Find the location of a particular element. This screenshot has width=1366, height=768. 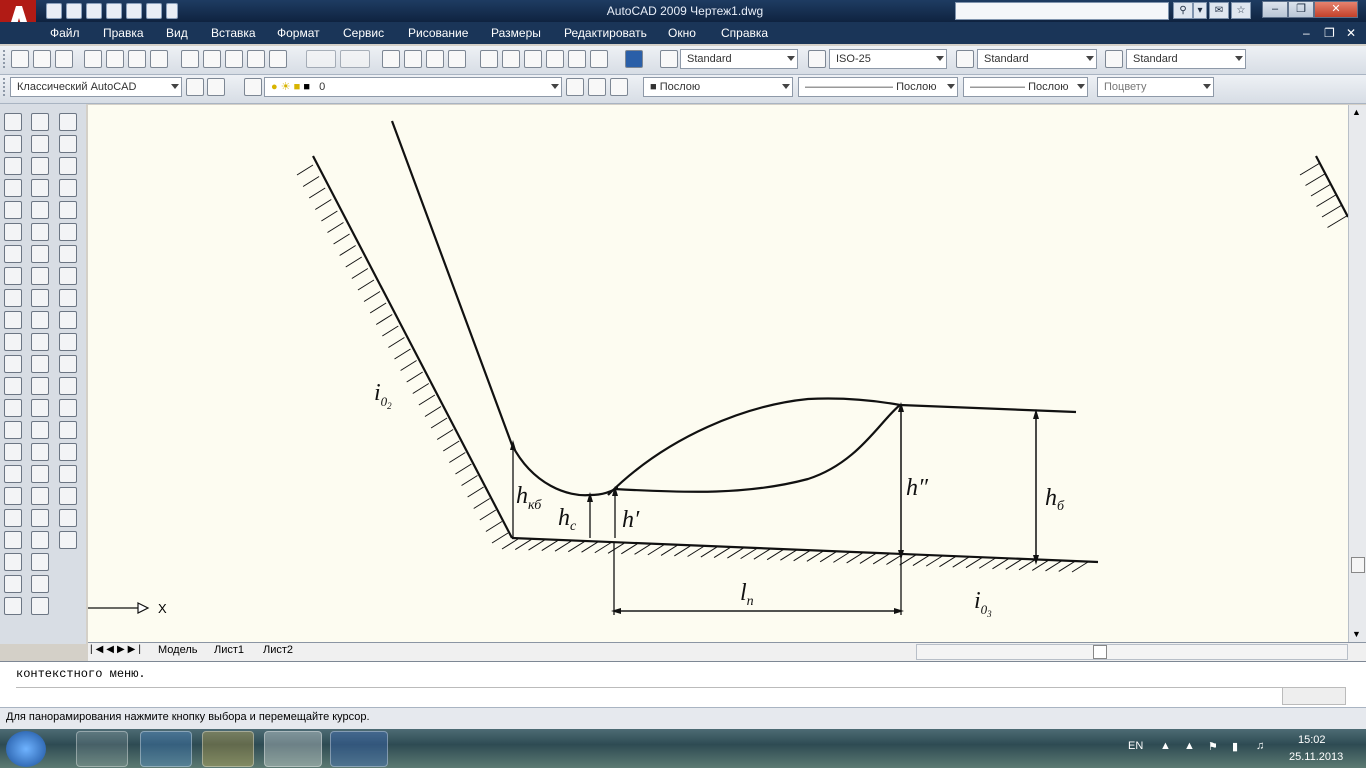

horizontal-scrollbar is located at coordinates (1132, 652).